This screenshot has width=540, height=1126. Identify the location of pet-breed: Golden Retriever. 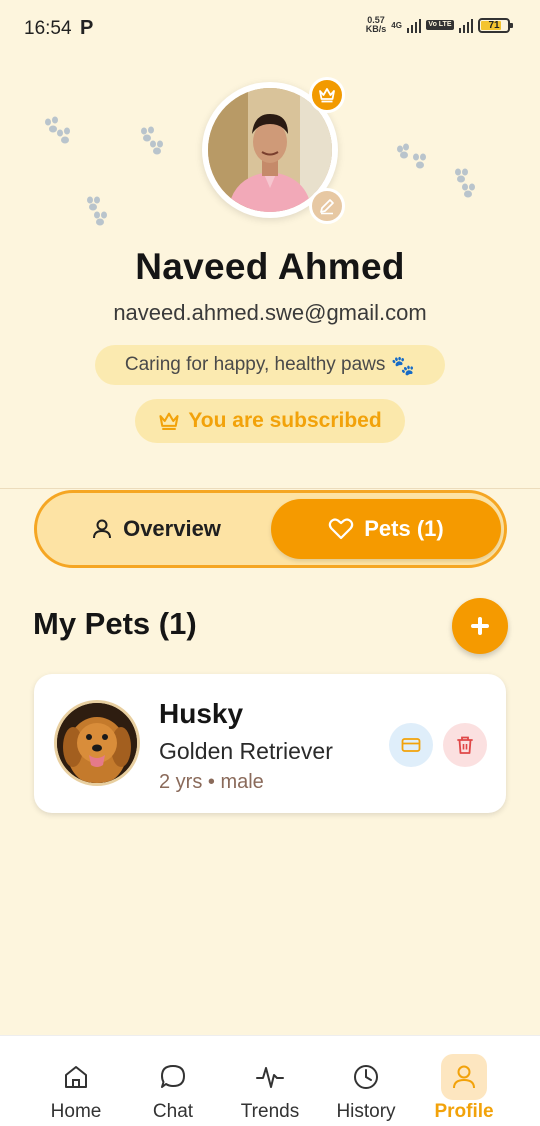
(246, 751).